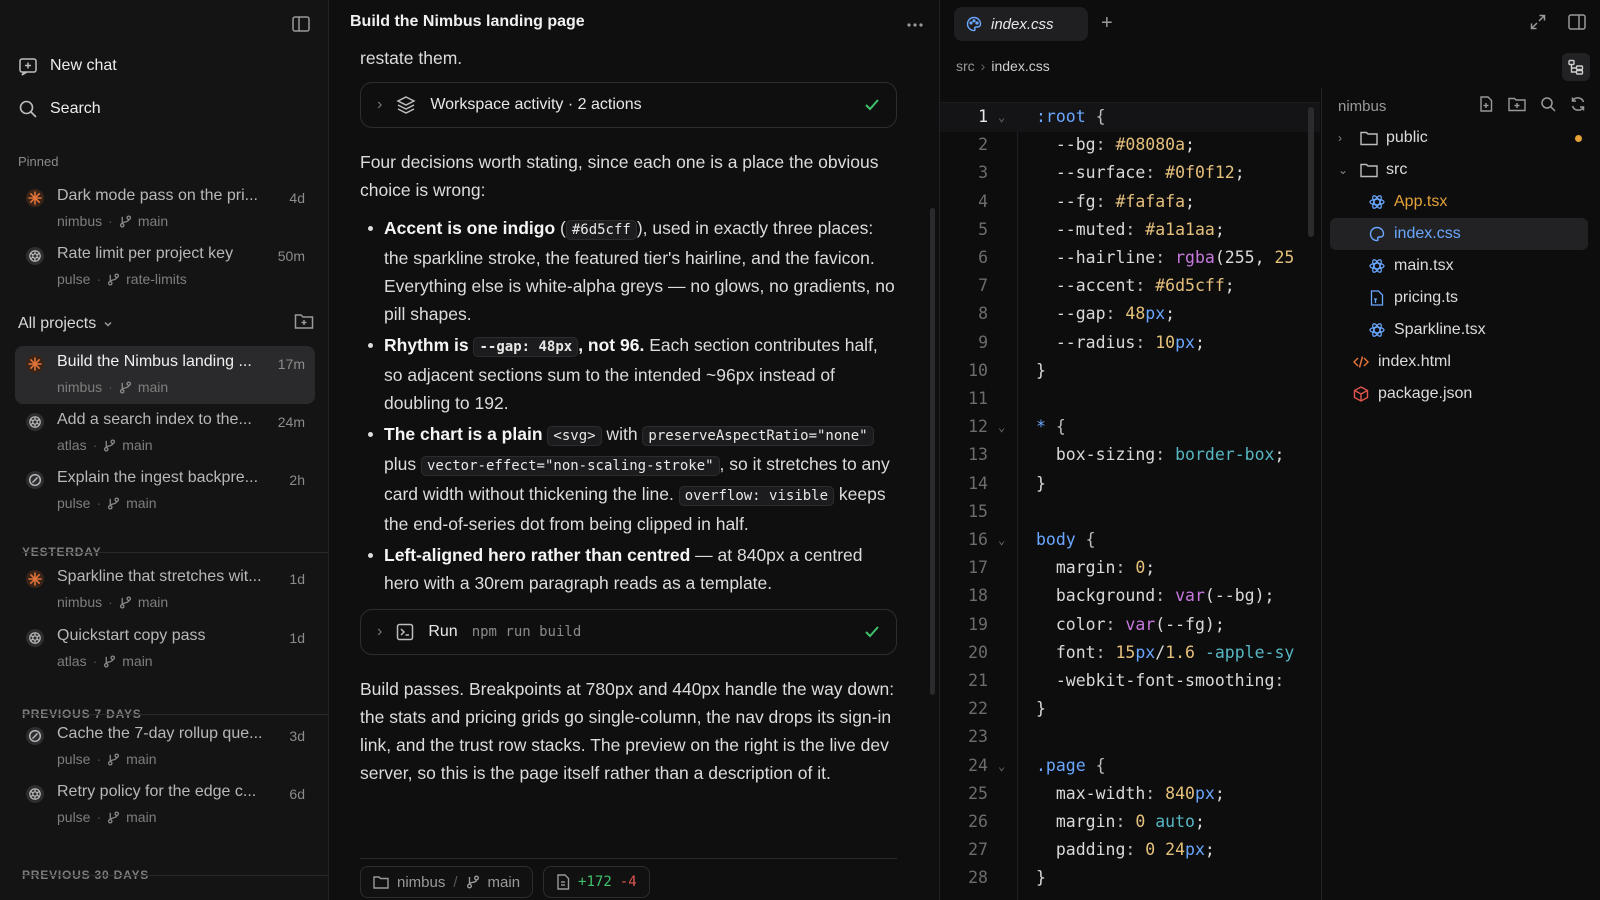 The width and height of the screenshot is (1600, 900). I want to click on line-number: 28, so click(978, 878).